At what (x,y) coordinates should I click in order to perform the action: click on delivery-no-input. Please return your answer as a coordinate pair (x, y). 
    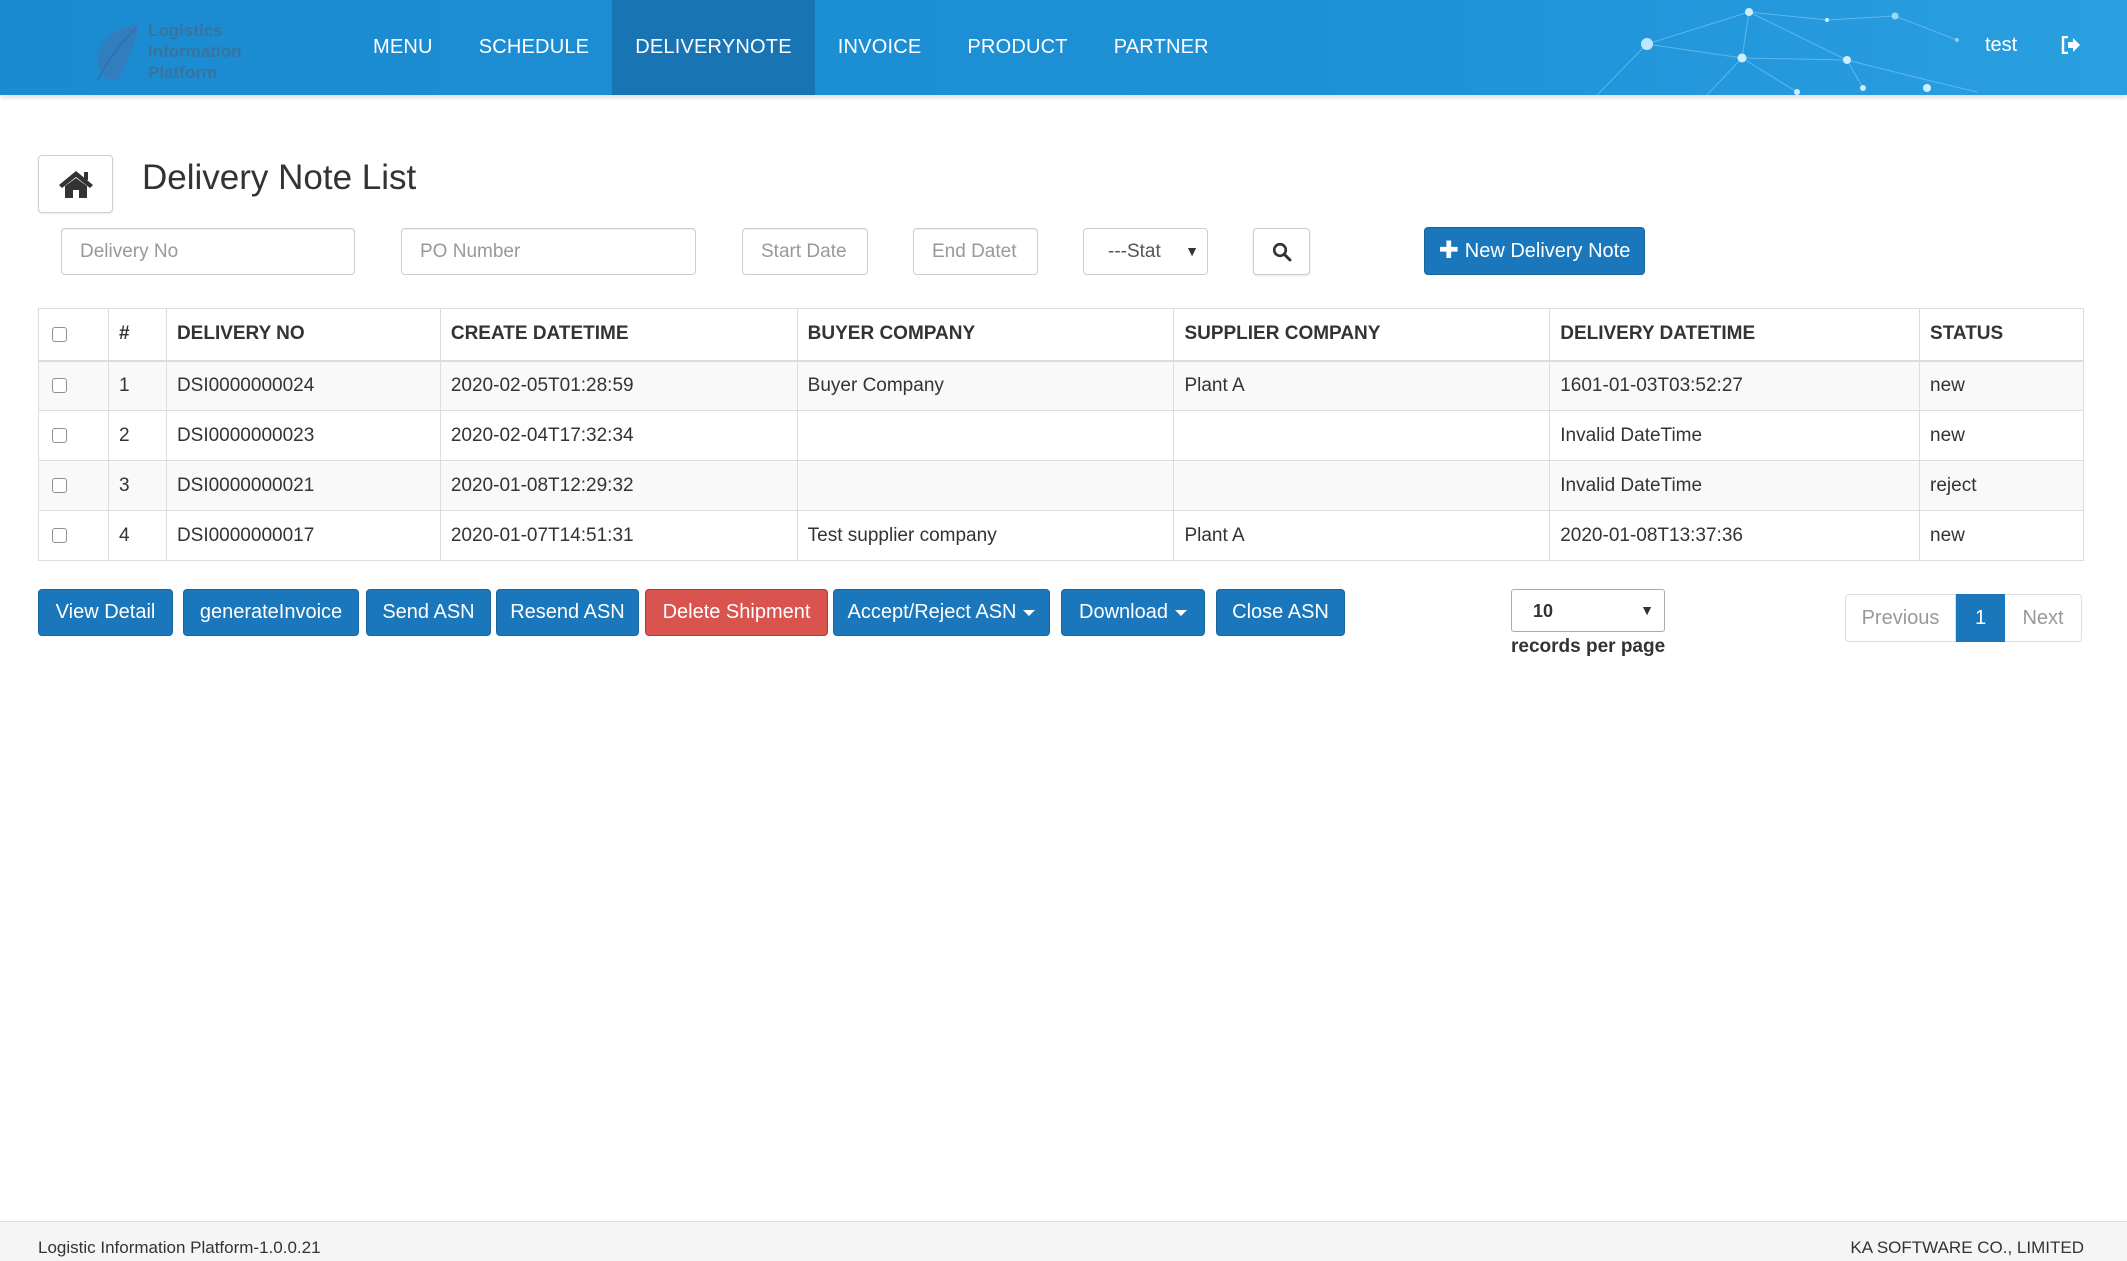
    Looking at the image, I should click on (208, 251).